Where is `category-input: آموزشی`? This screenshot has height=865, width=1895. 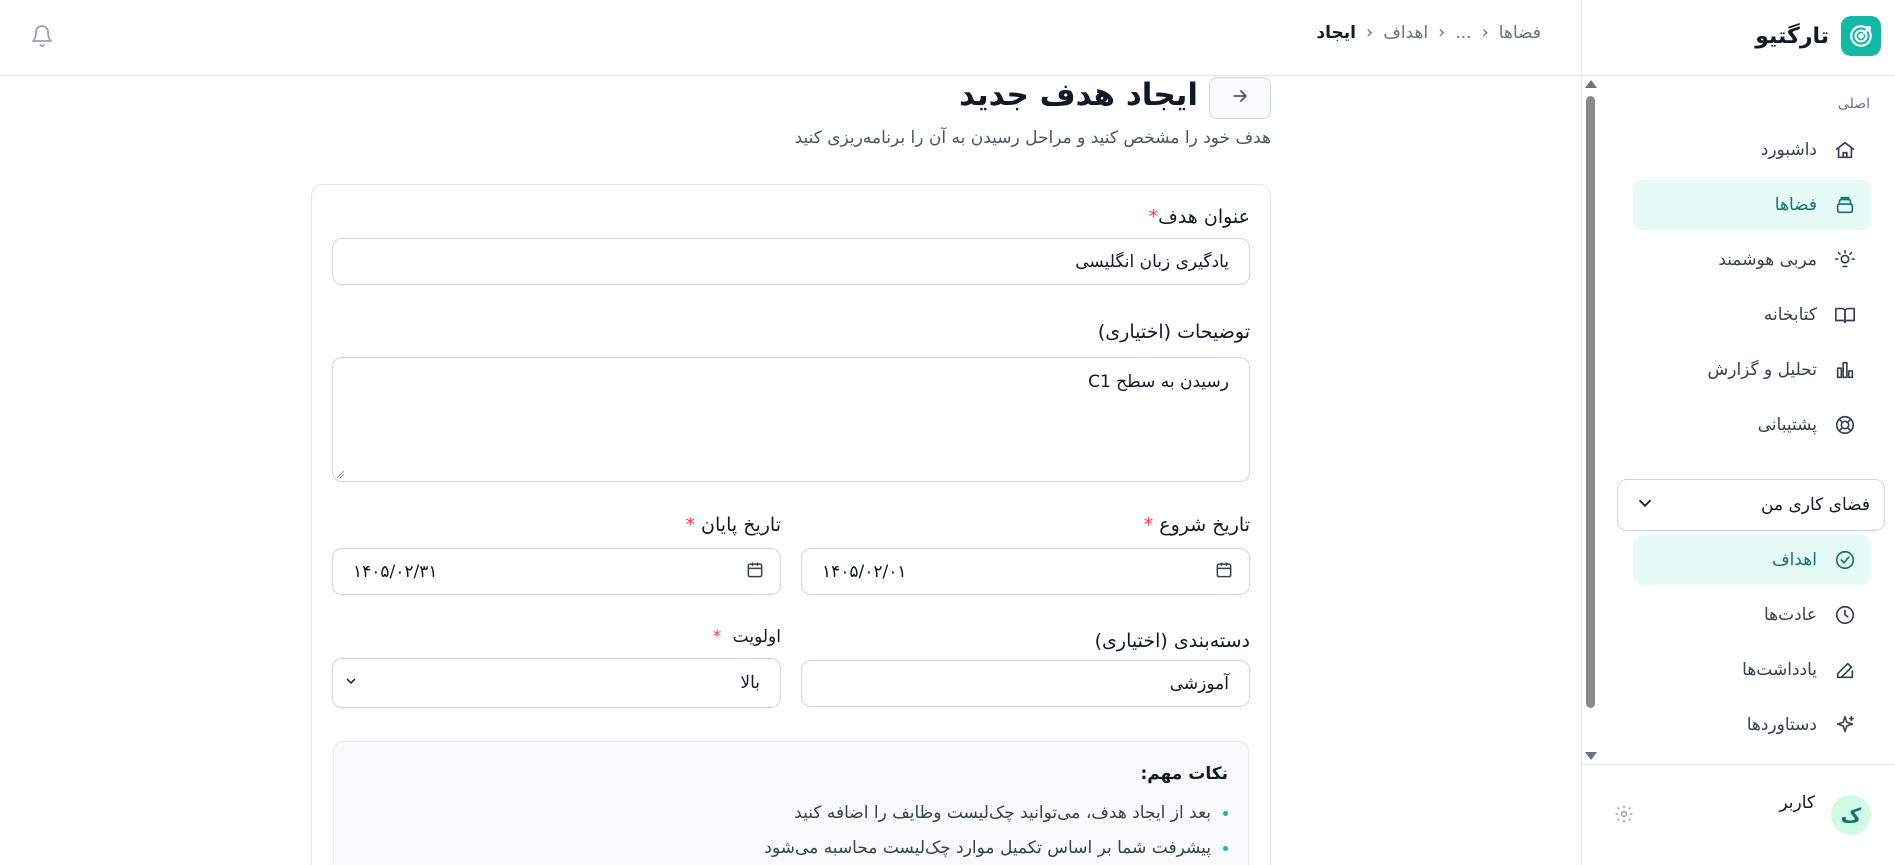 category-input: آموزشی is located at coordinates (1025, 683).